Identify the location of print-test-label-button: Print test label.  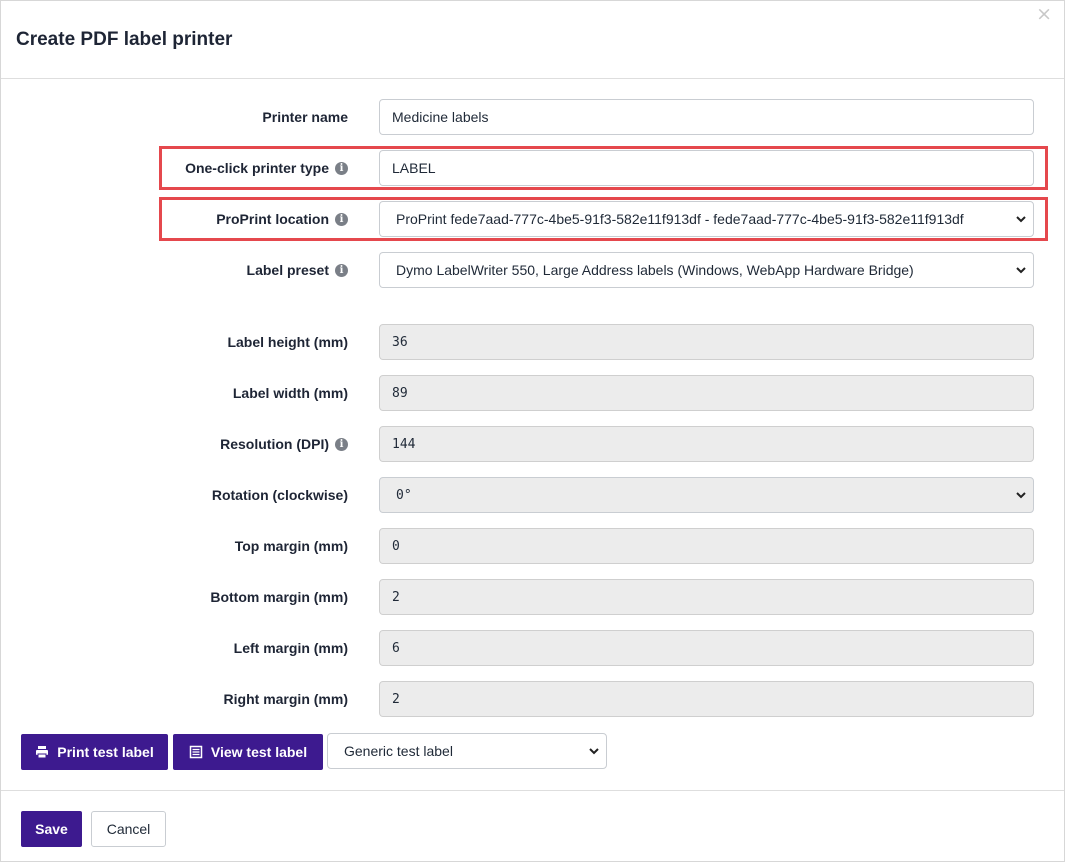
(94, 752).